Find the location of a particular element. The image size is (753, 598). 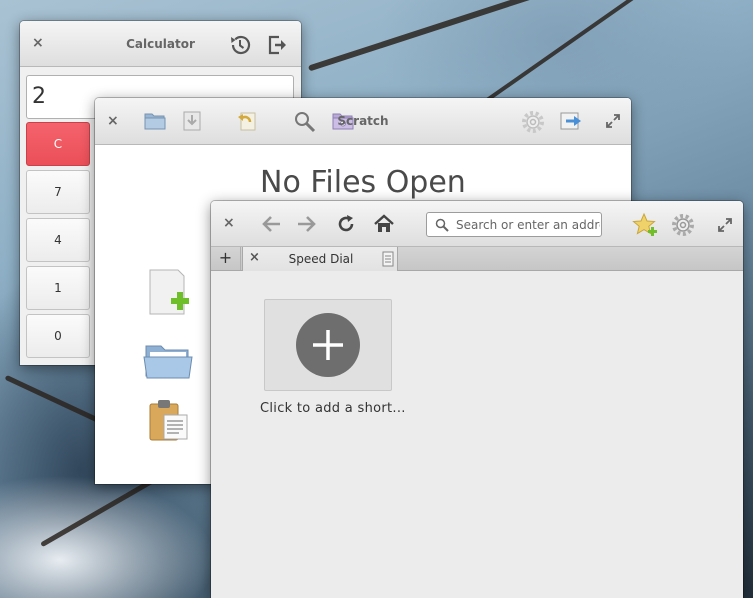

tab-bar: + × Speed Dial is located at coordinates (477, 259).